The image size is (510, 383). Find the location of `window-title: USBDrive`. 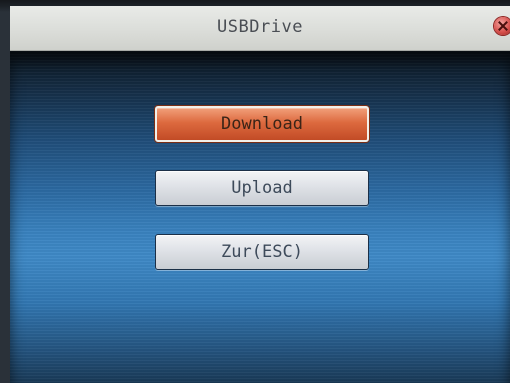

window-title: USBDrive is located at coordinates (260, 27).